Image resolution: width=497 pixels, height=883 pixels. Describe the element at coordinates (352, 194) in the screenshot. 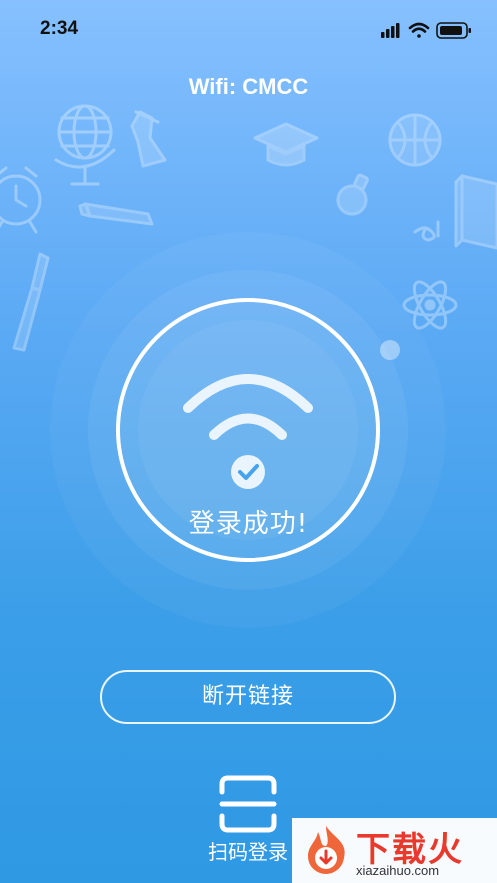

I see `lightbulb-icon` at that location.